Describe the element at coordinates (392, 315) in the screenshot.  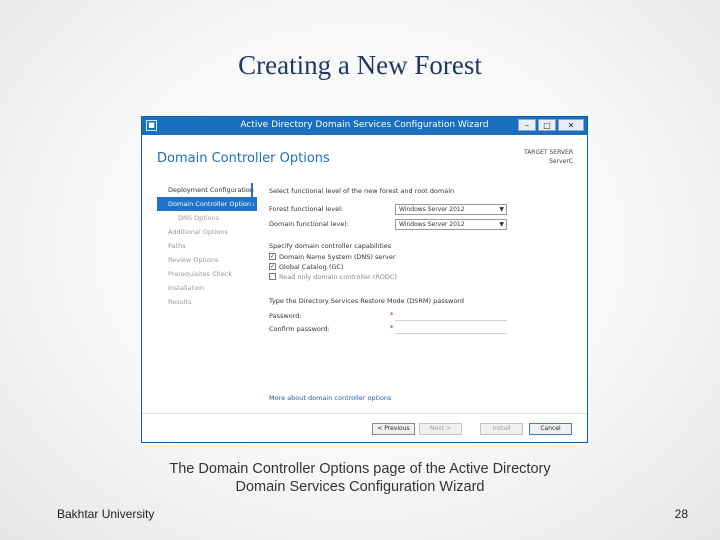
I see `password-required-mark: *` at that location.